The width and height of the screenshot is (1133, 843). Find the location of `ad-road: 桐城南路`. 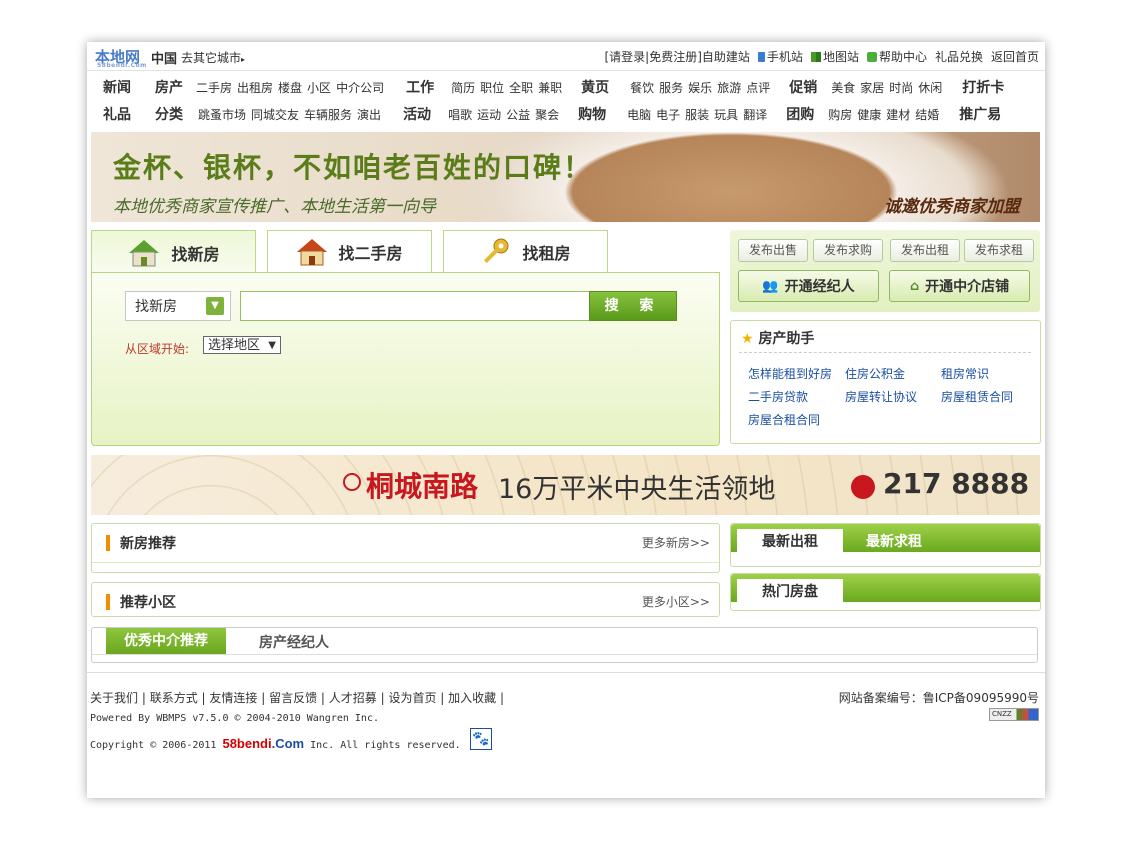

ad-road: 桐城南路 is located at coordinates (422, 486).